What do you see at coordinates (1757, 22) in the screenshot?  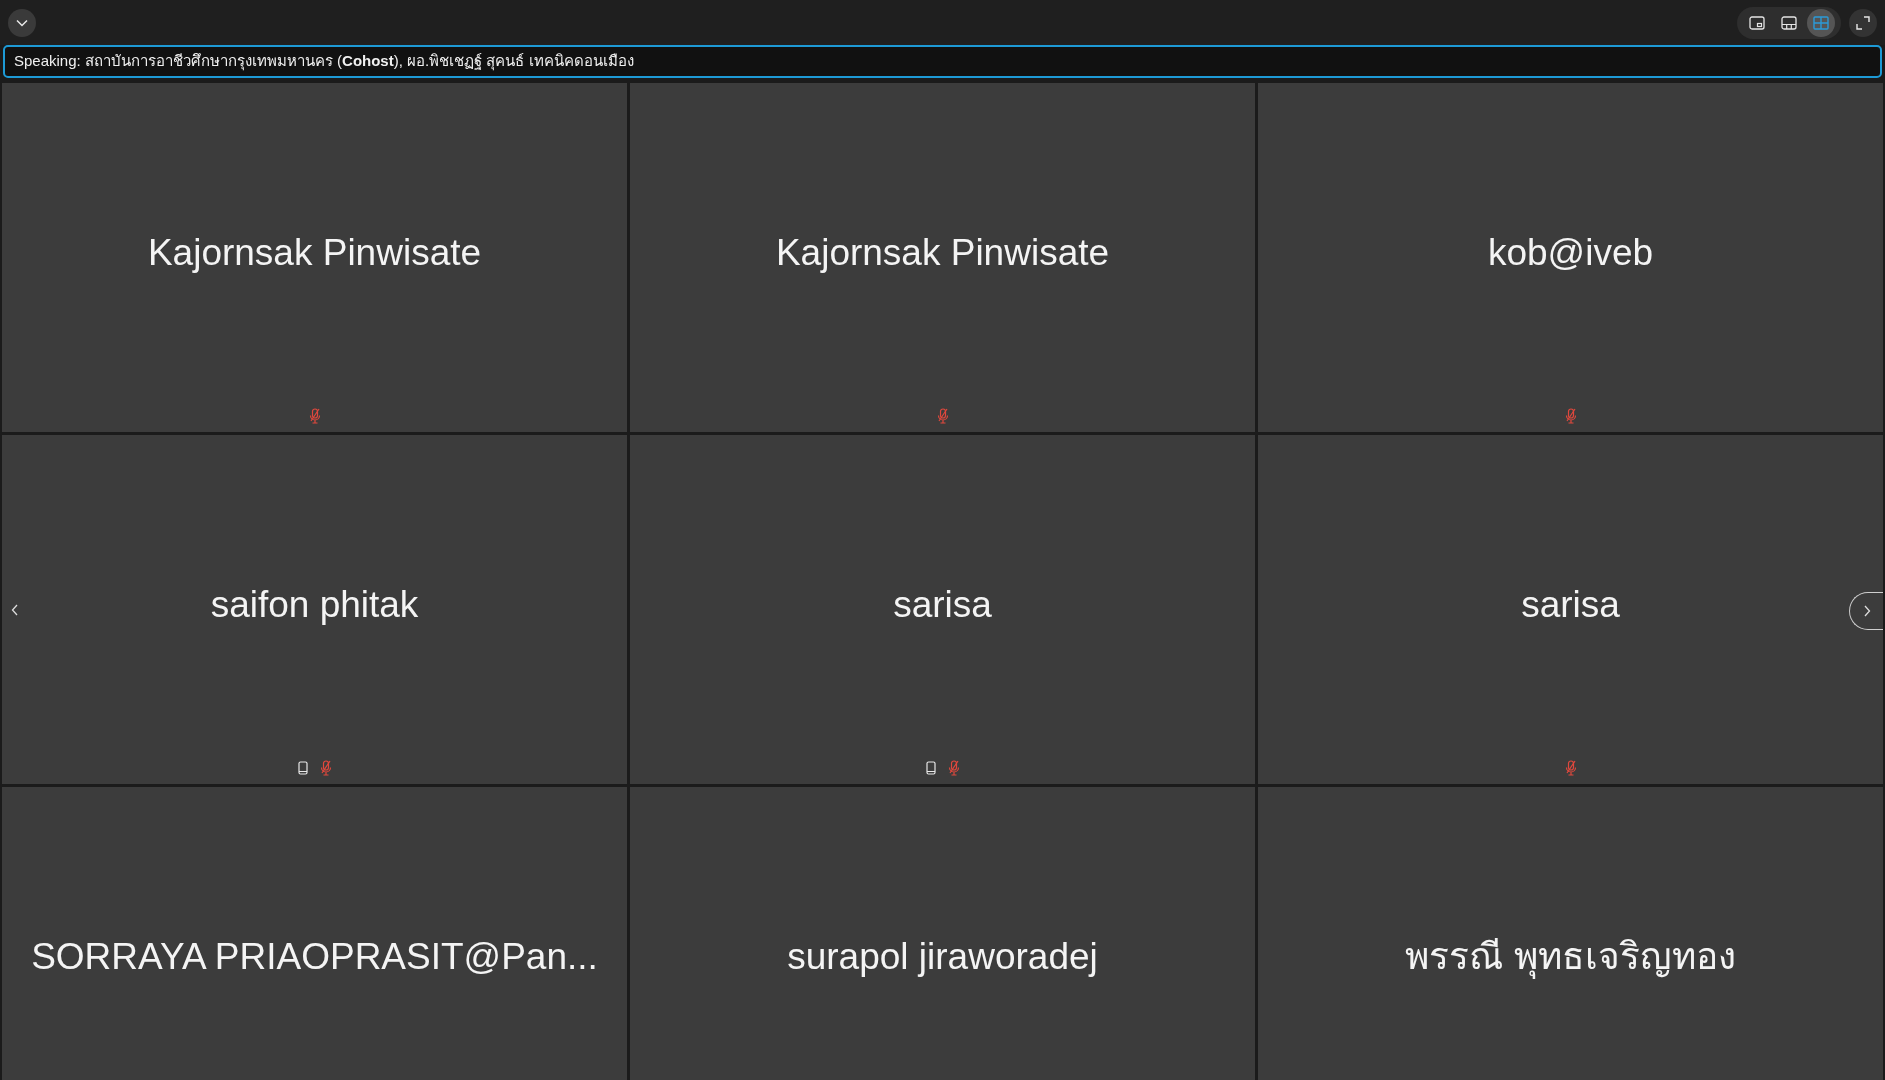 I see `picture-in-picture-icon` at bounding box center [1757, 22].